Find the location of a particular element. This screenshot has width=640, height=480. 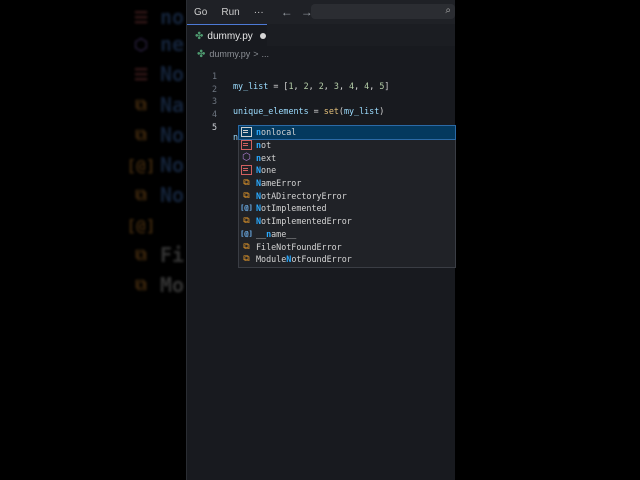

code-line: 4 is located at coordinates (321, 109).